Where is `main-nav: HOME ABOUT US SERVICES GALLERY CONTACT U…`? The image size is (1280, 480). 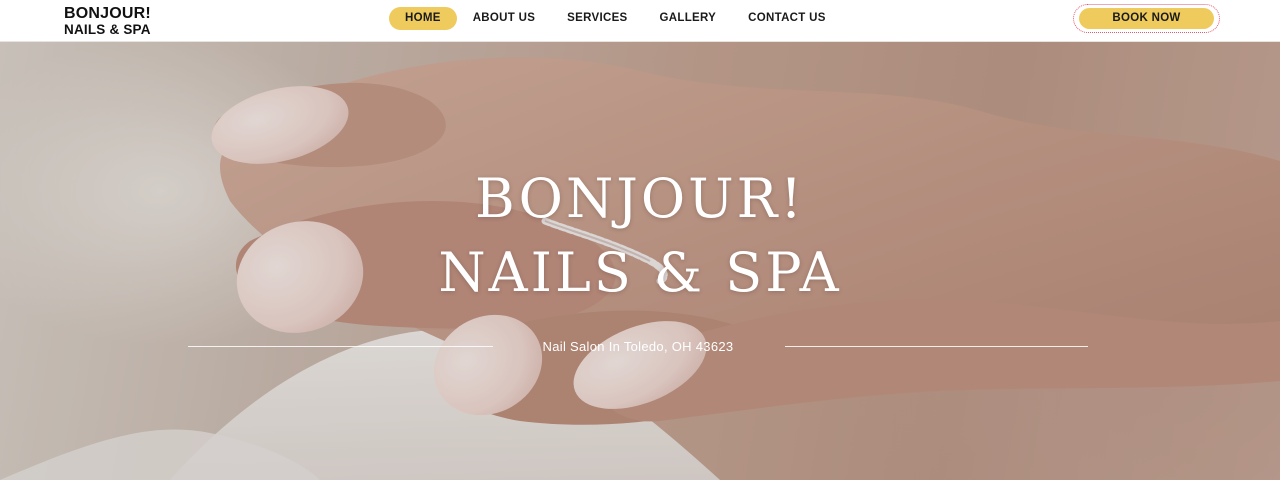 main-nav: HOME ABOUT US SERVICES GALLERY CONTACT U… is located at coordinates (615, 18).